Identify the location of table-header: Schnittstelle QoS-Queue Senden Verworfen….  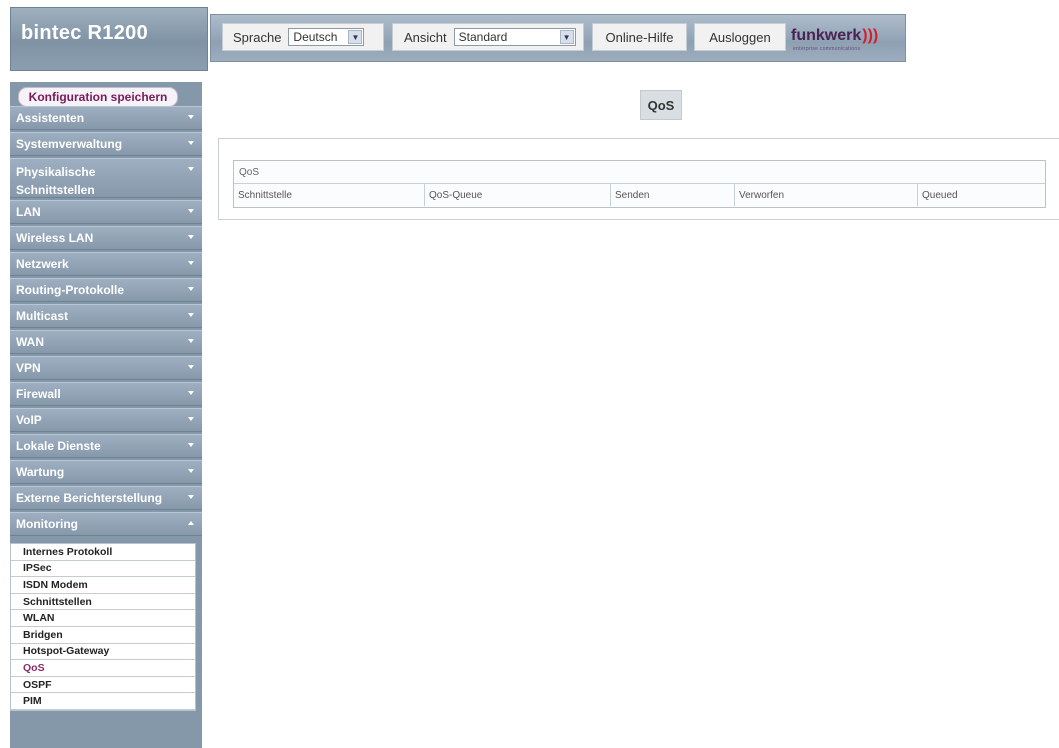
(639, 195).